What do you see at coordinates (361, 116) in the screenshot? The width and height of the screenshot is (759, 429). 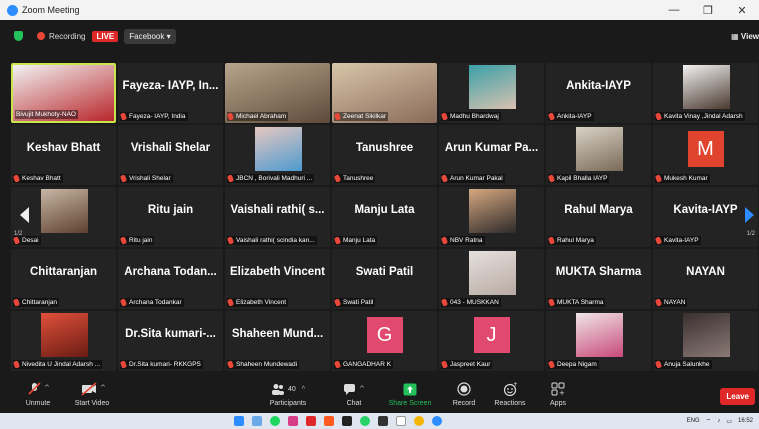 I see `participant-name-label: Zeenat Sikilkar` at bounding box center [361, 116].